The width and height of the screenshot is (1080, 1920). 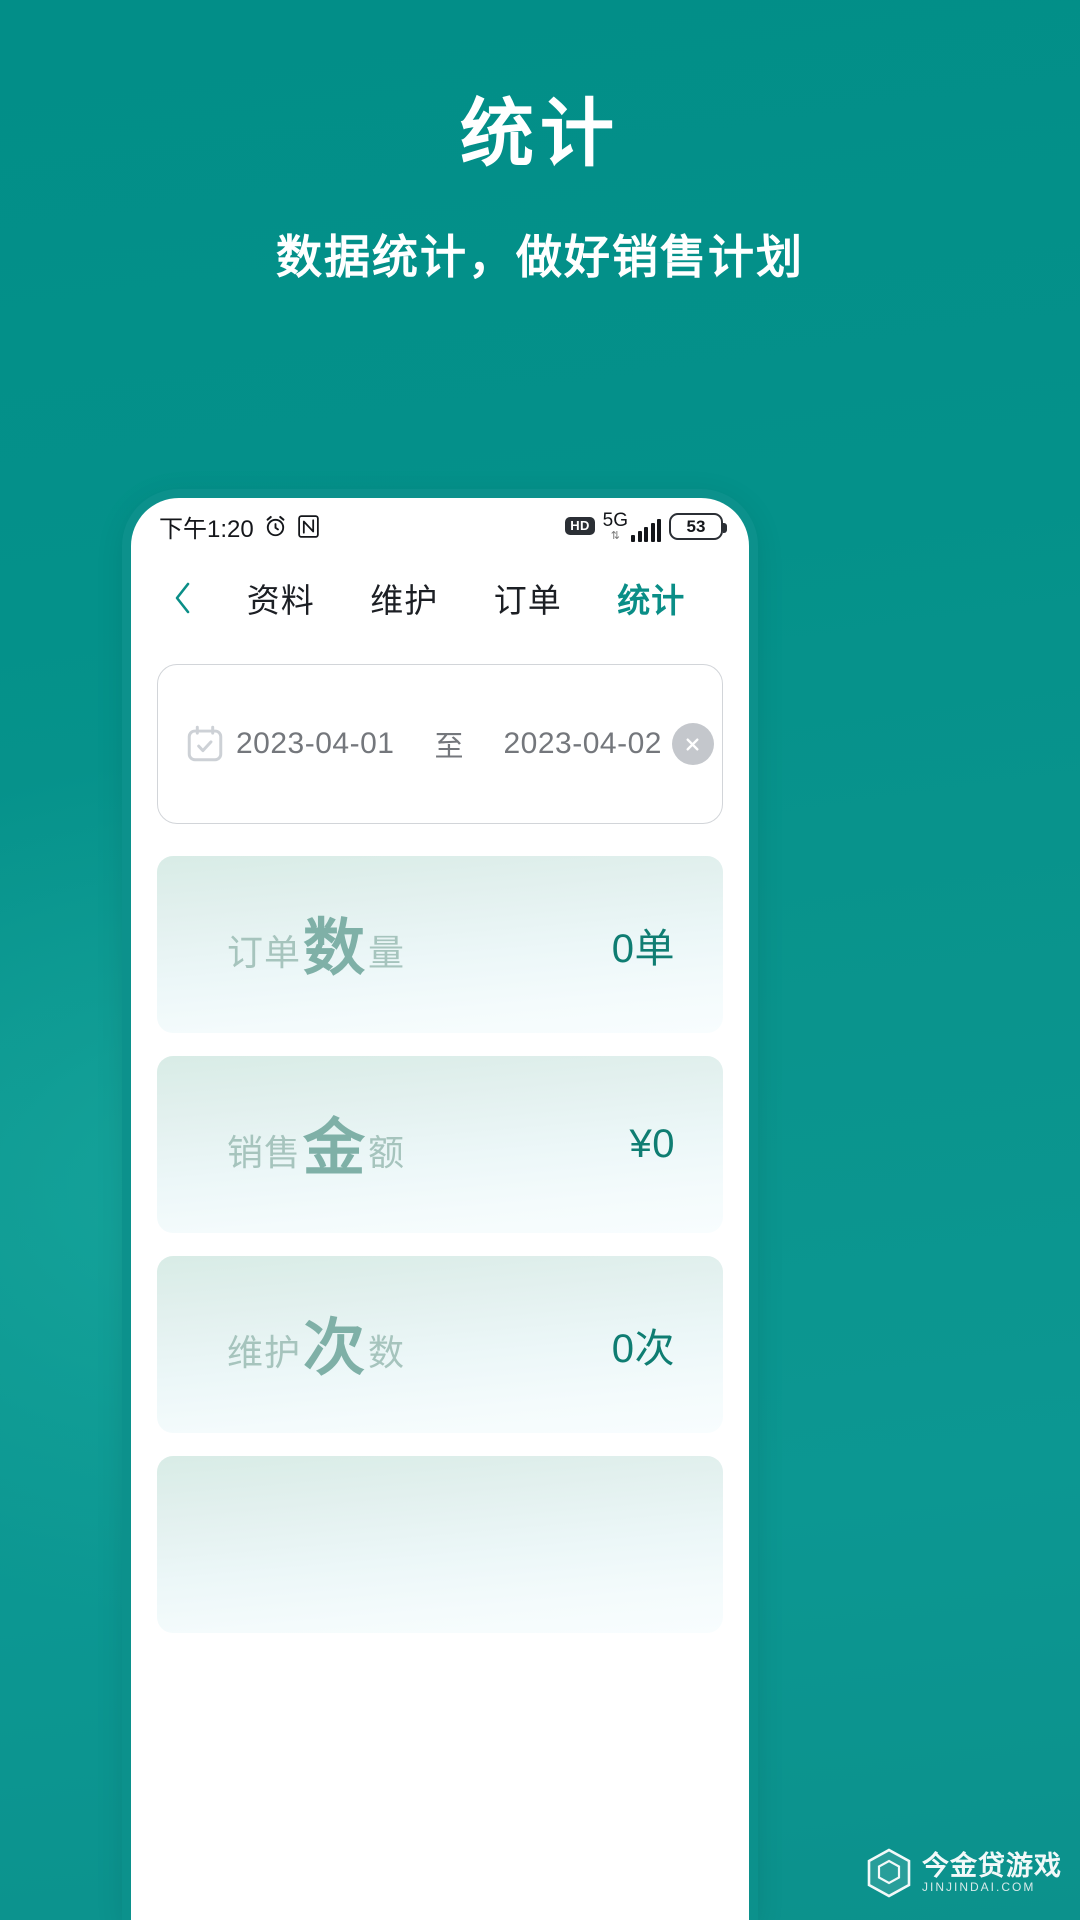 I want to click on page-title: 统计, so click(x=540, y=133).